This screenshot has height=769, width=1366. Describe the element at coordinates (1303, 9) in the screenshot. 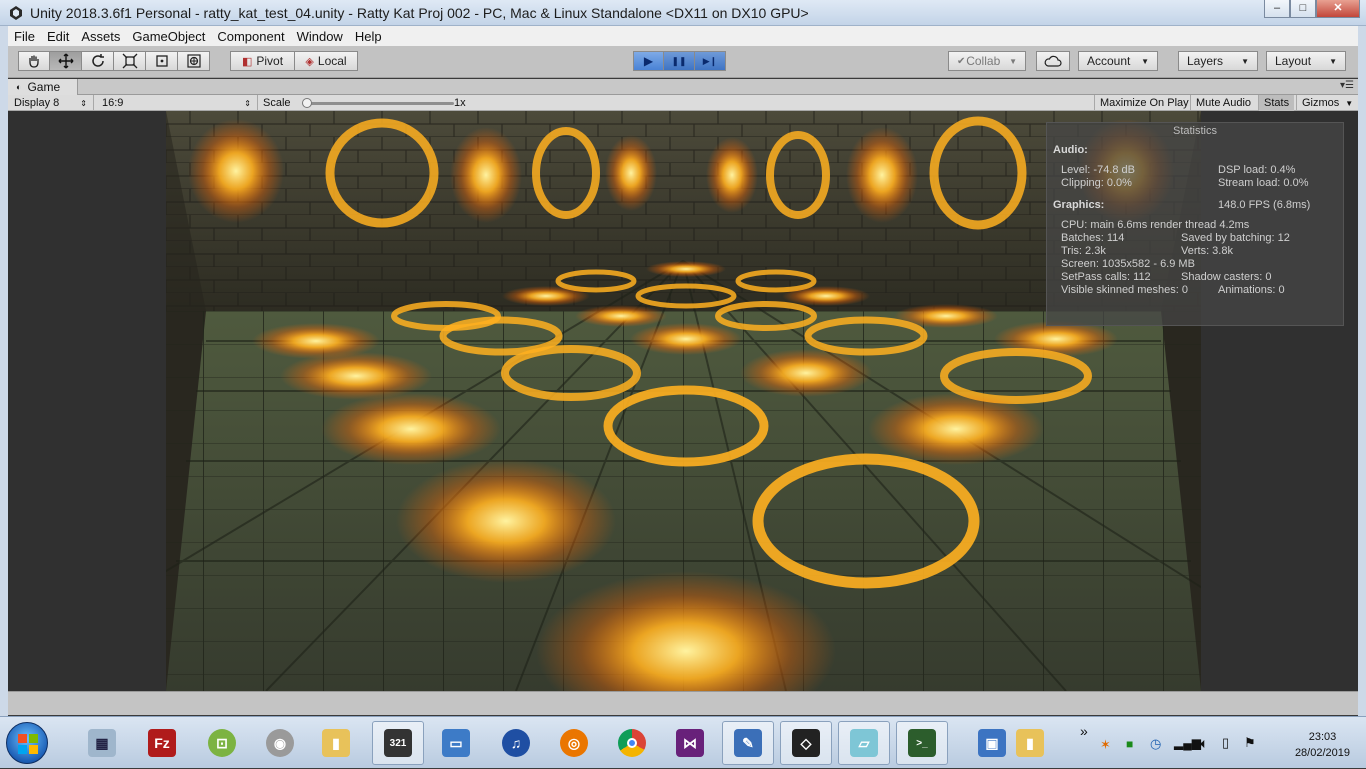

I see `maximize-button: □` at that location.